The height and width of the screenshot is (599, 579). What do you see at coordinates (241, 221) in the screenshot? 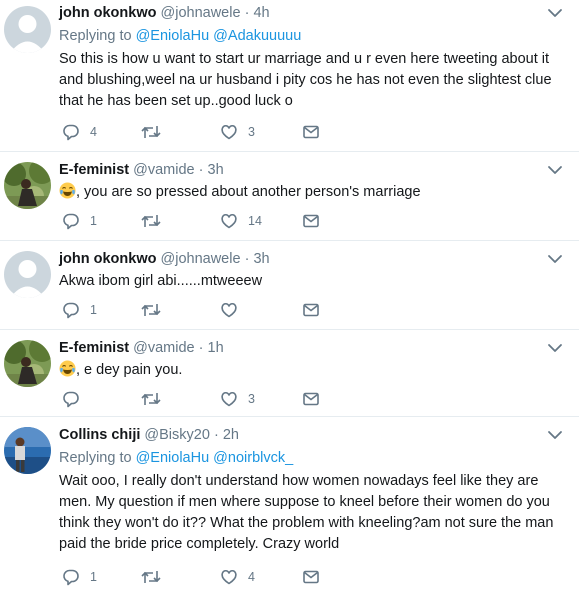
I see `like-button: 14` at bounding box center [241, 221].